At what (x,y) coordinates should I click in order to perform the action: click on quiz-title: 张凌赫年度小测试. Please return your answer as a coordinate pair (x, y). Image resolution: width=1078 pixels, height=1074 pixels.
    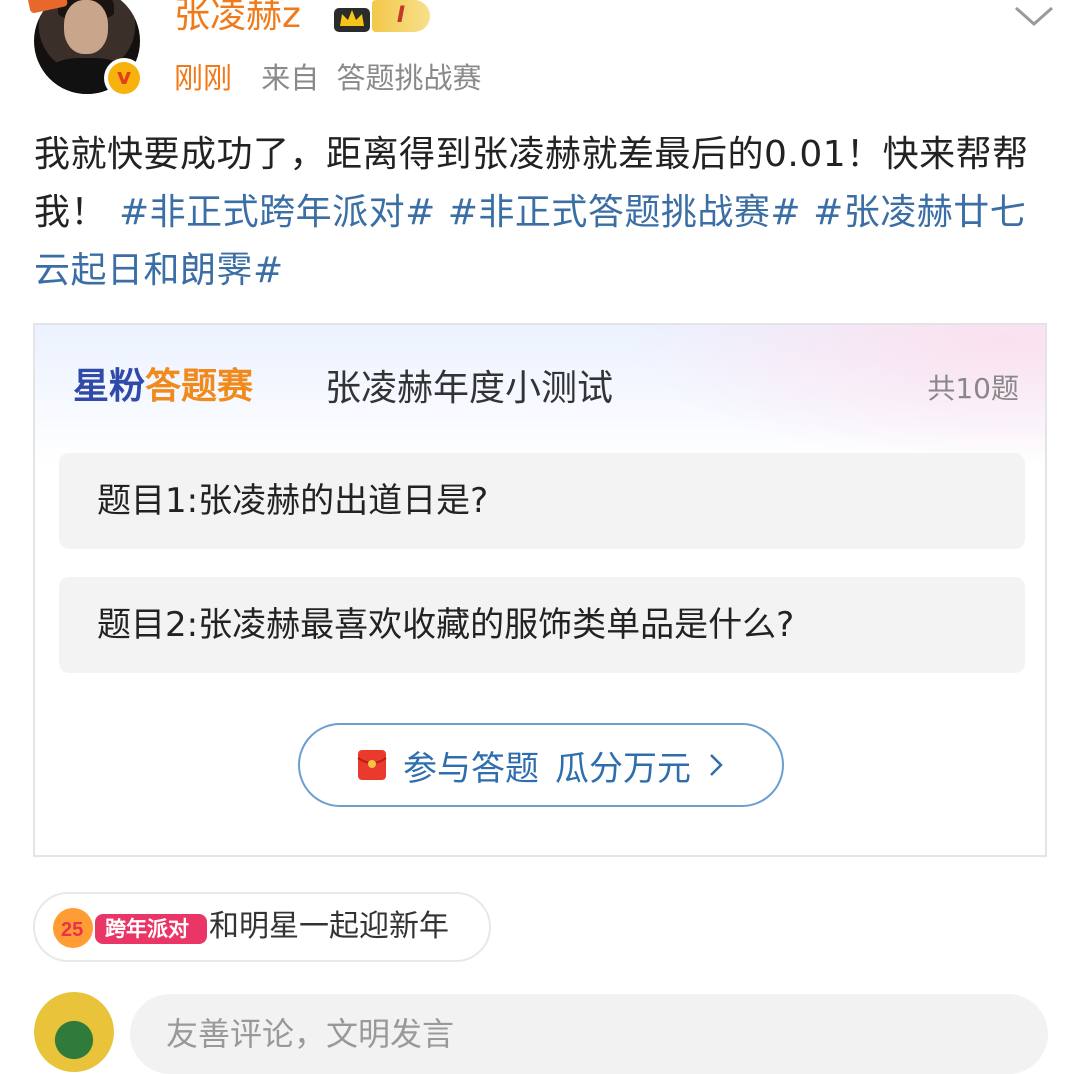
    Looking at the image, I should click on (469, 388).